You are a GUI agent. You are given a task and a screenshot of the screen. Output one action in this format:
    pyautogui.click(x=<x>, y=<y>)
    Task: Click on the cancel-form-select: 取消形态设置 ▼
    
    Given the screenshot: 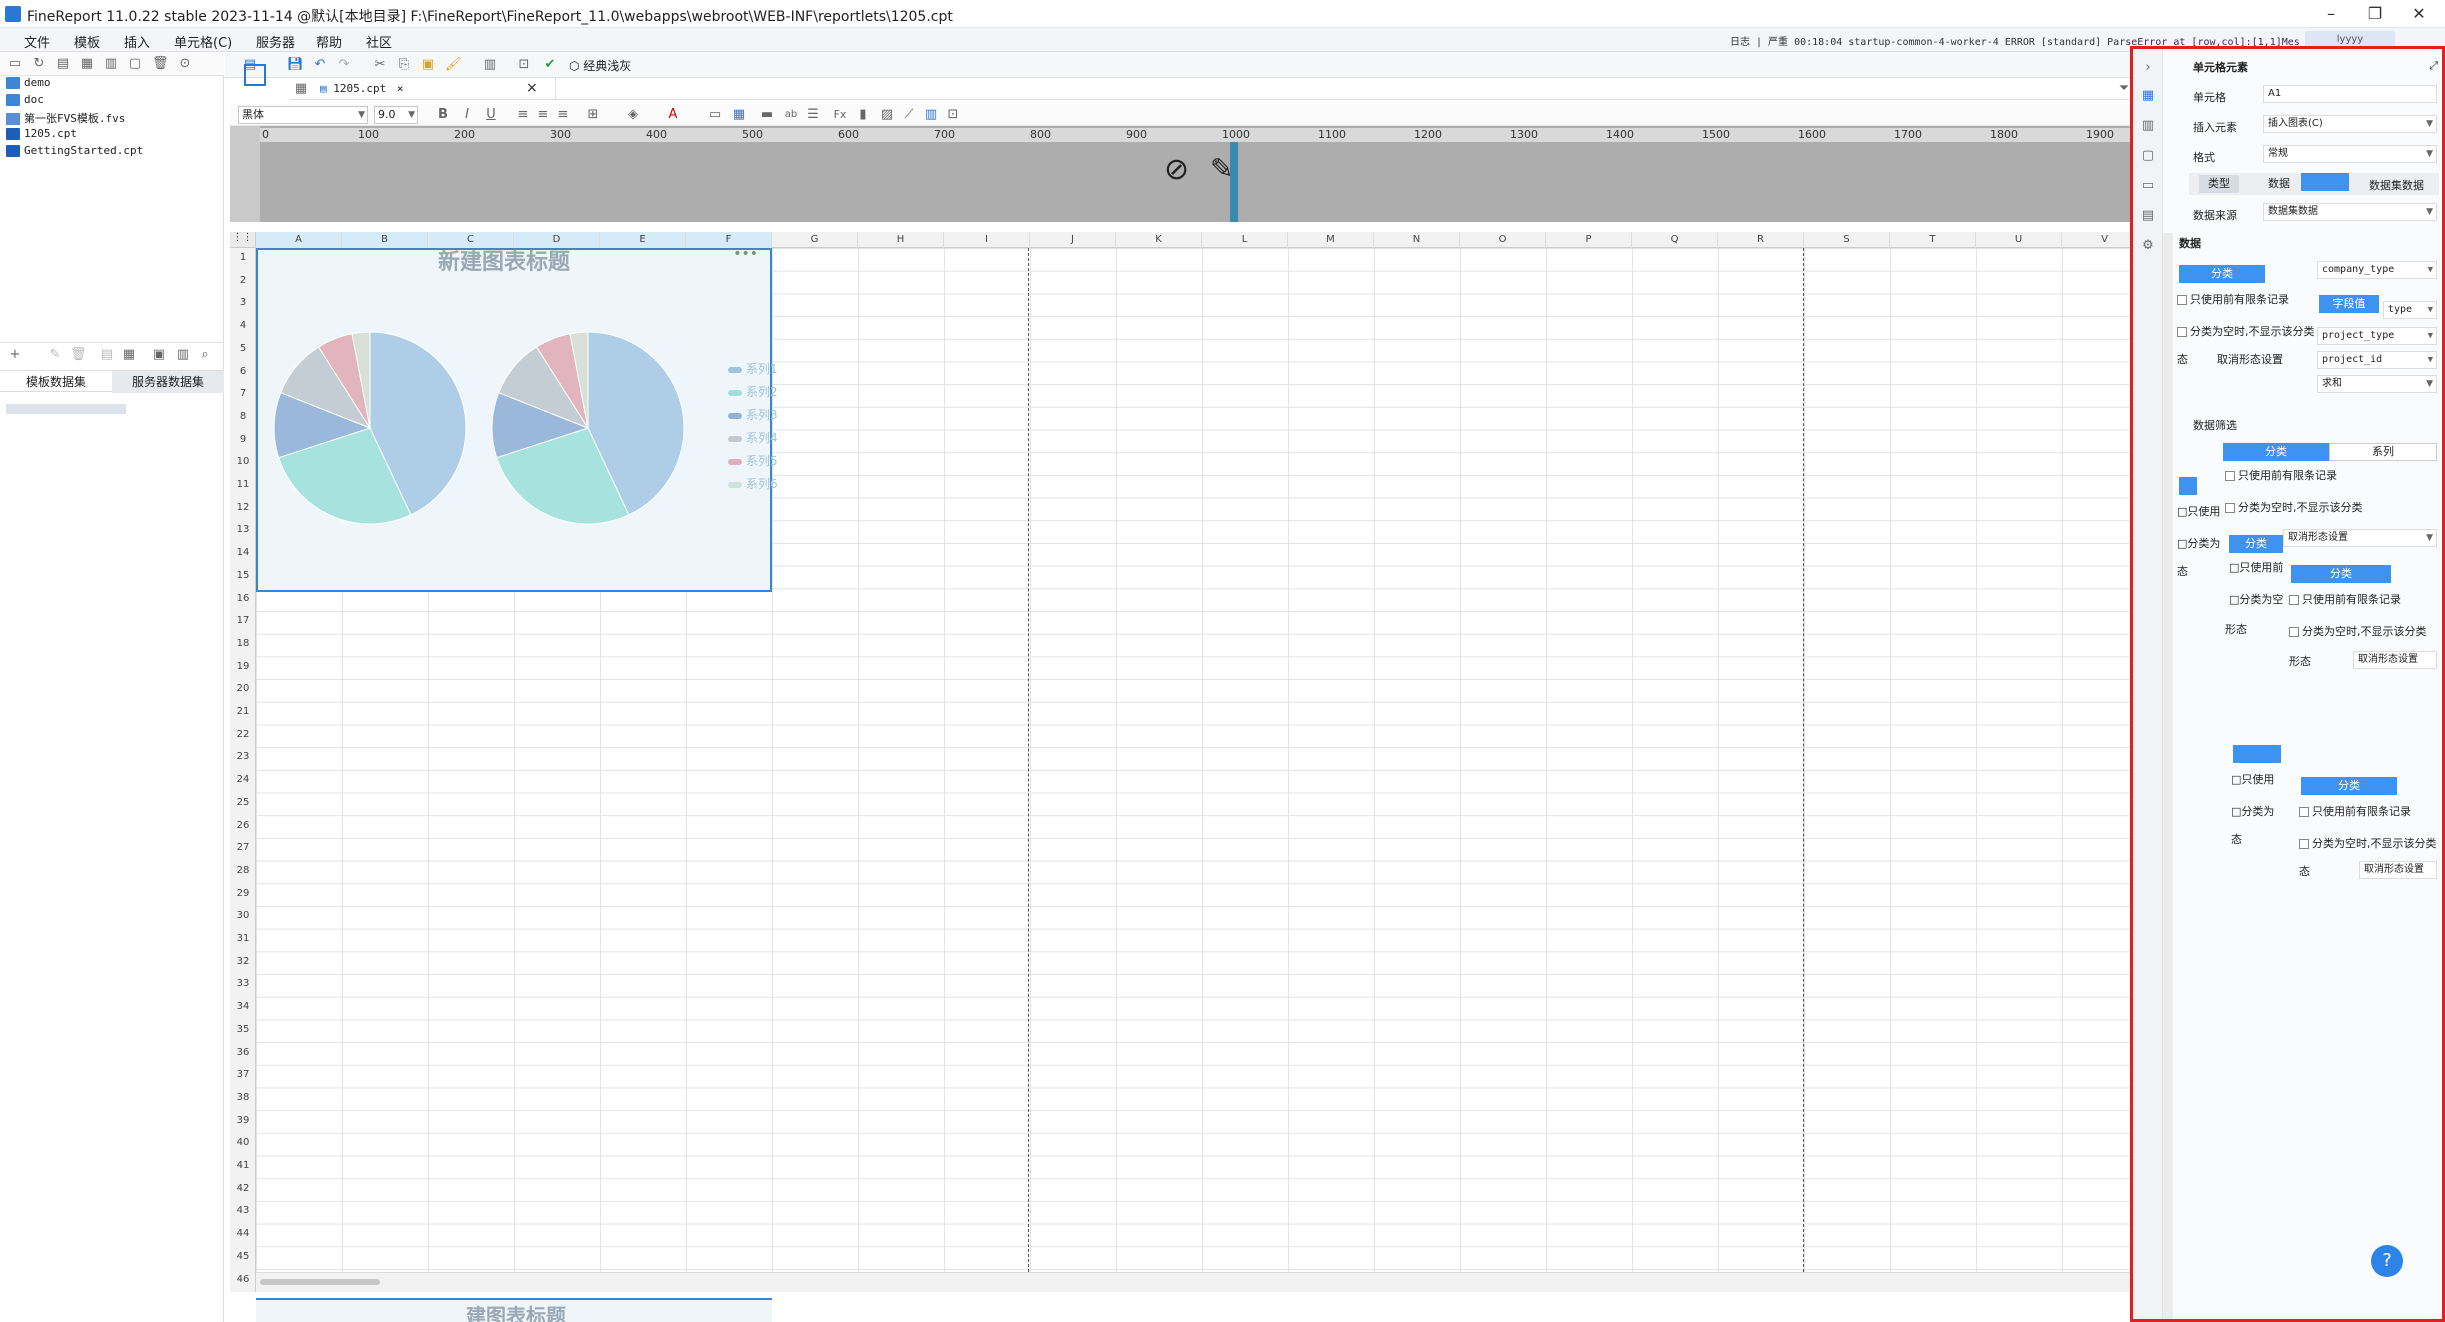 What is the action you would take?
    pyautogui.click(x=2360, y=538)
    